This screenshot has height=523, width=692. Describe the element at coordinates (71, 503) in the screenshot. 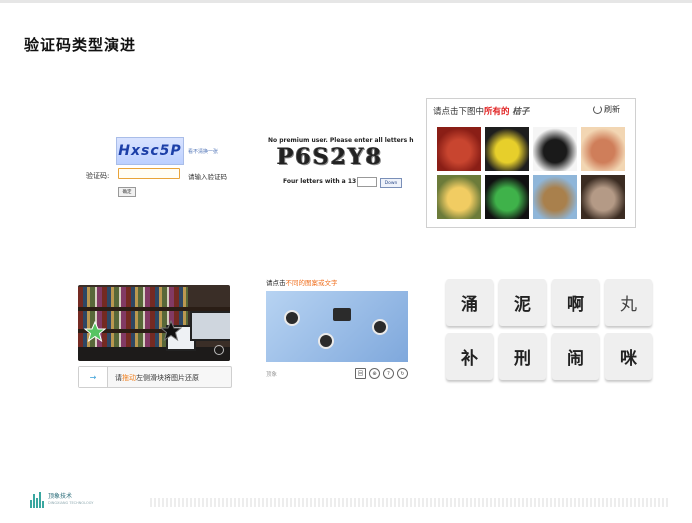

I see `brand-en: DINGXIANG TECHNOLOGY` at that location.